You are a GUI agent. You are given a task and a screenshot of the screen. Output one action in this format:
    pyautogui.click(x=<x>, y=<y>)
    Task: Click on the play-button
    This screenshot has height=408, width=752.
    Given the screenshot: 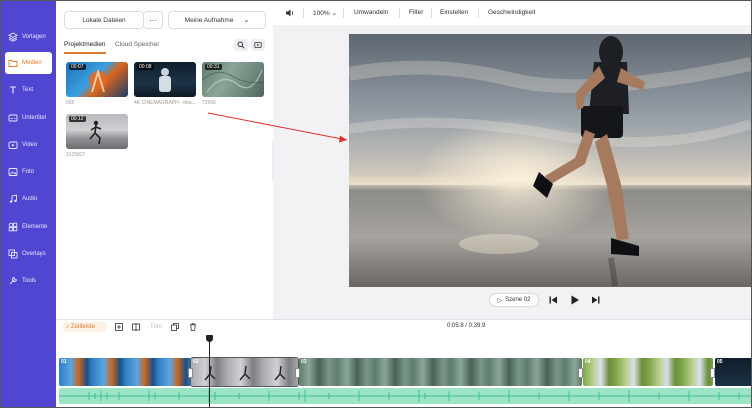 What is the action you would take?
    pyautogui.click(x=575, y=300)
    